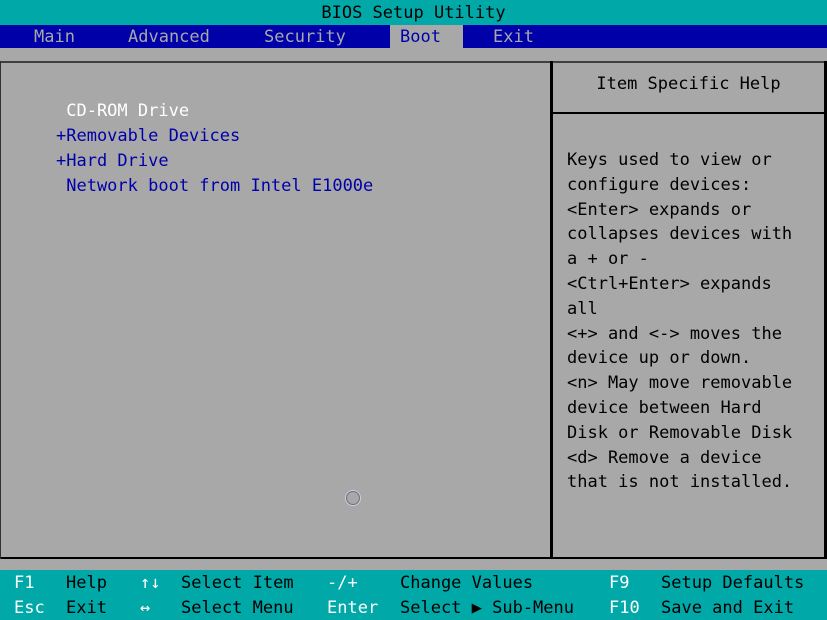 The width and height of the screenshot is (827, 620). Describe the element at coordinates (619, 583) in the screenshot. I see `key-f9: F9` at that location.